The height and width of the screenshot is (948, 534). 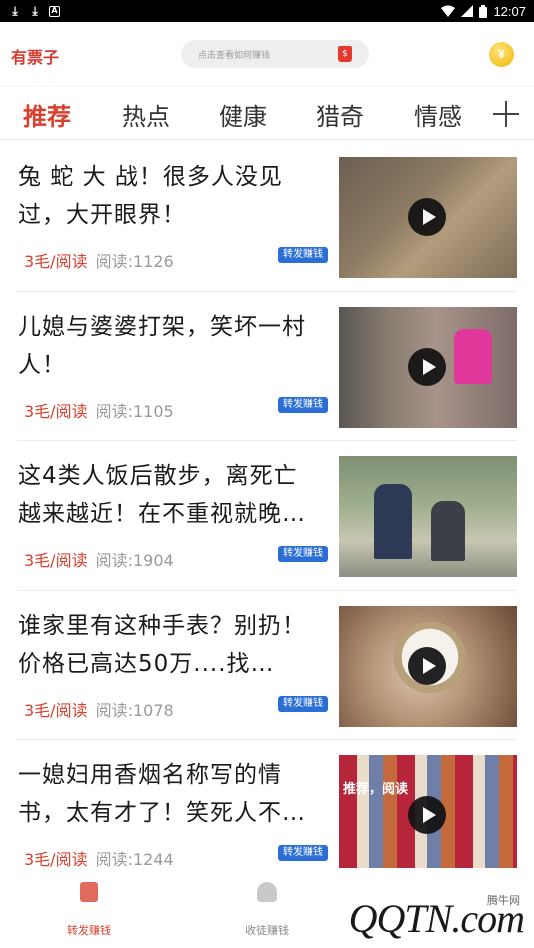 I want to click on add-tab-icon, so click(x=506, y=114).